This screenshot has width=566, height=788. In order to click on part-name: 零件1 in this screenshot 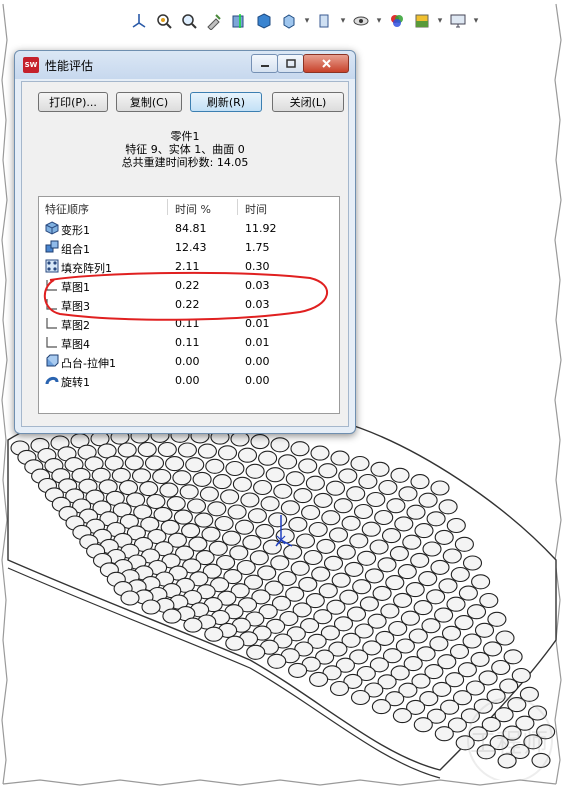, I will do `click(185, 136)`.